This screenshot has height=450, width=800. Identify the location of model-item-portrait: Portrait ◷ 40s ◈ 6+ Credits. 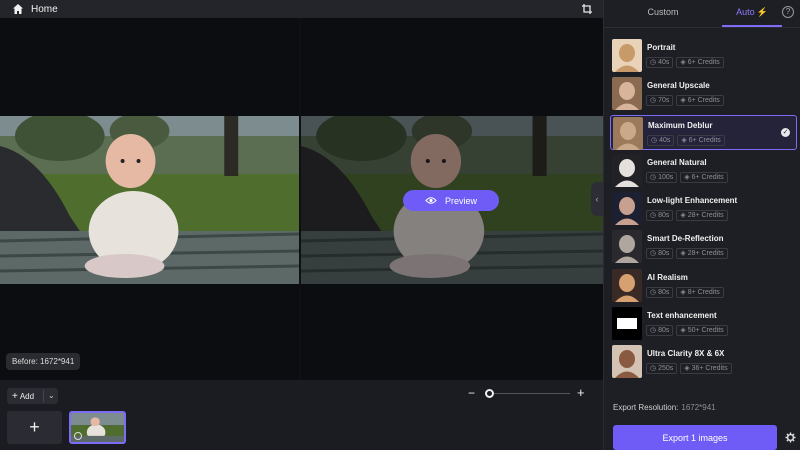
(703, 55).